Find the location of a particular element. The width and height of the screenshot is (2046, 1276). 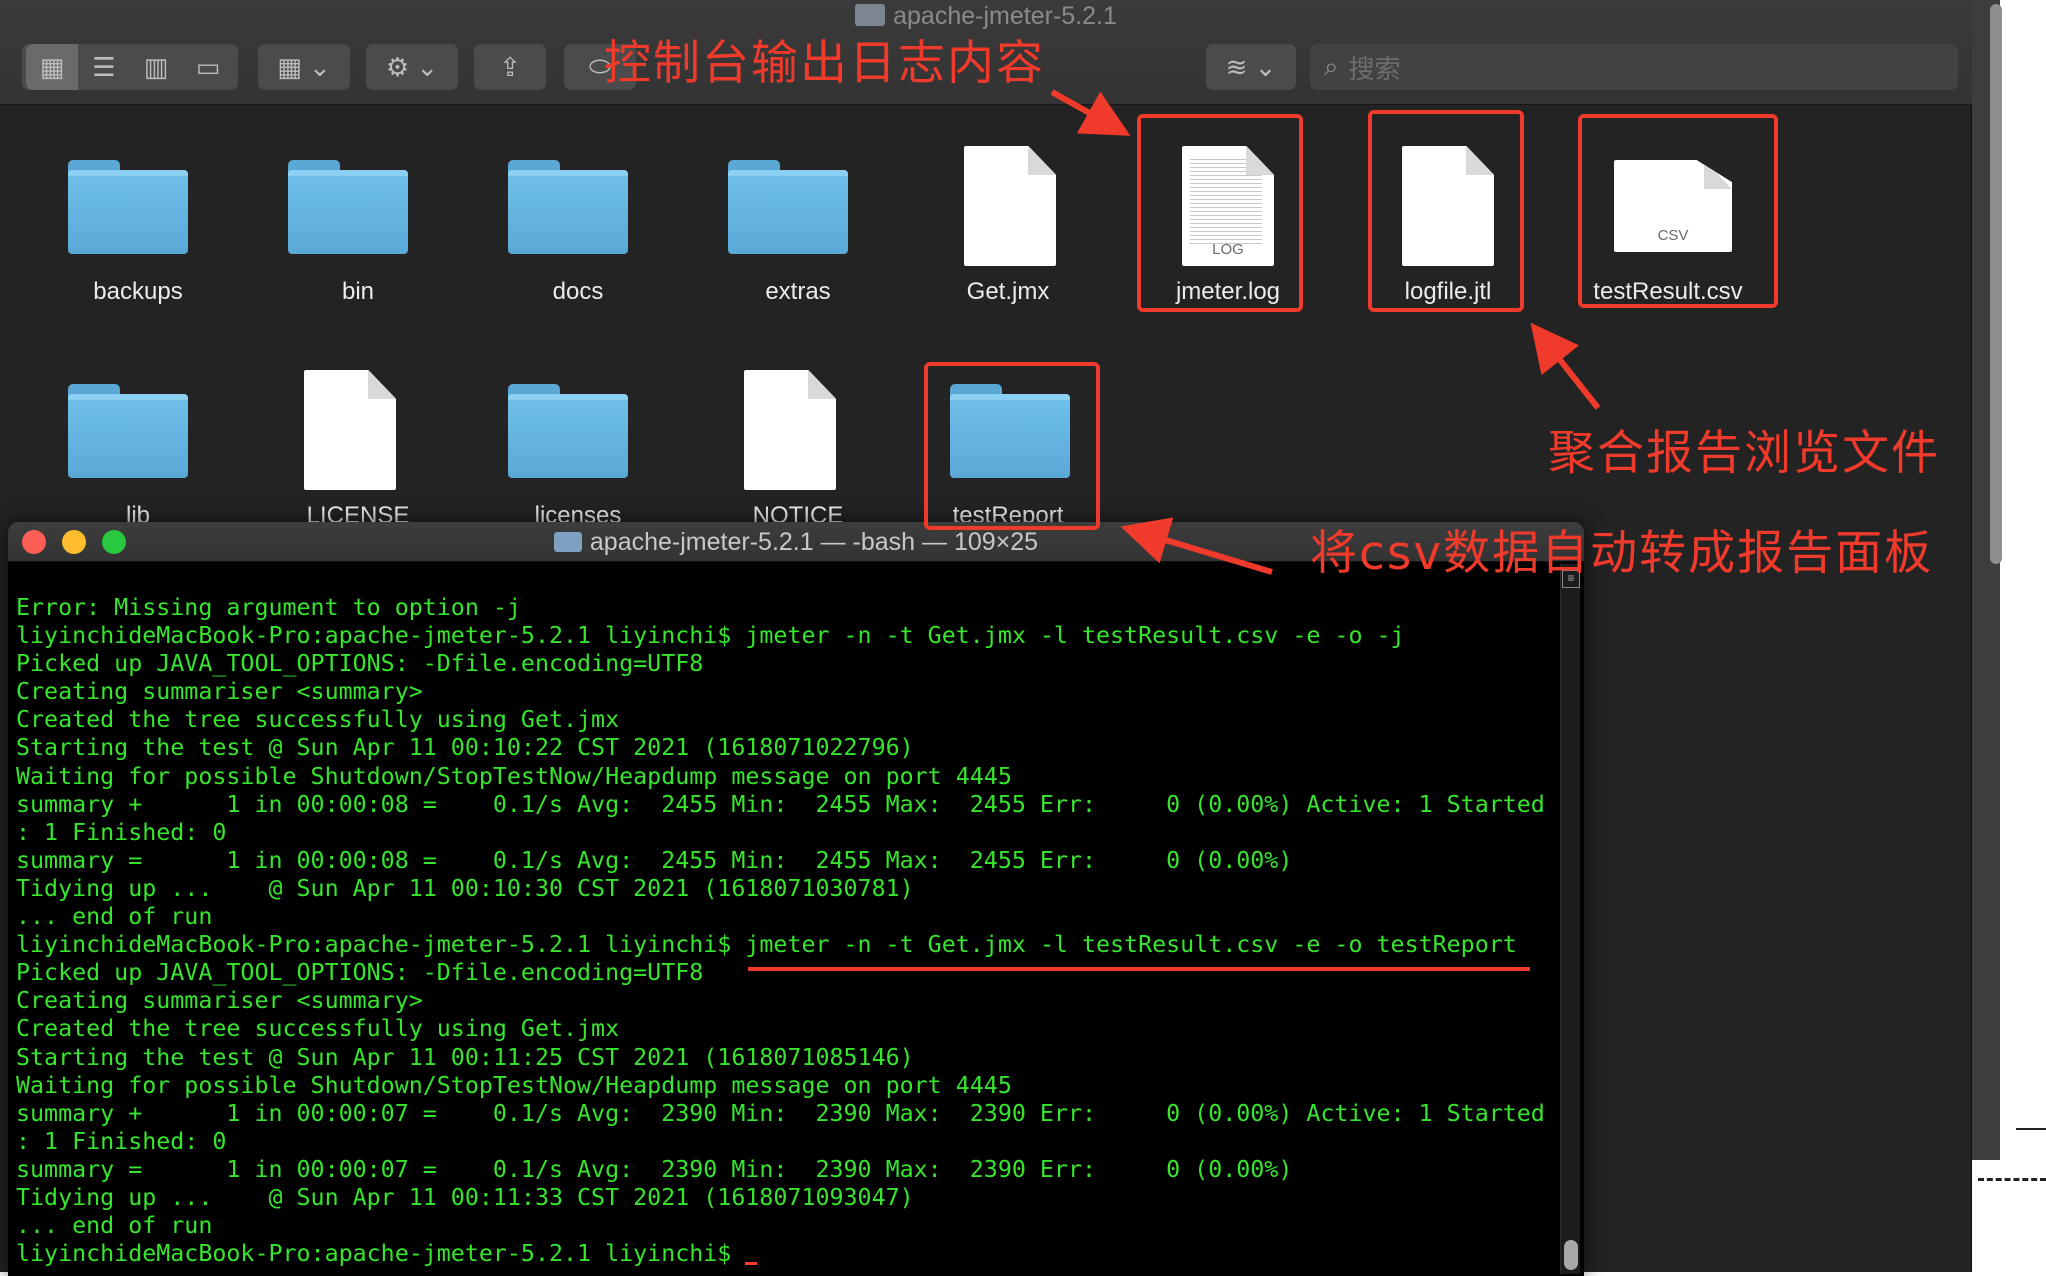

arrow-to-jmeter-log is located at coordinates (1090, 112).